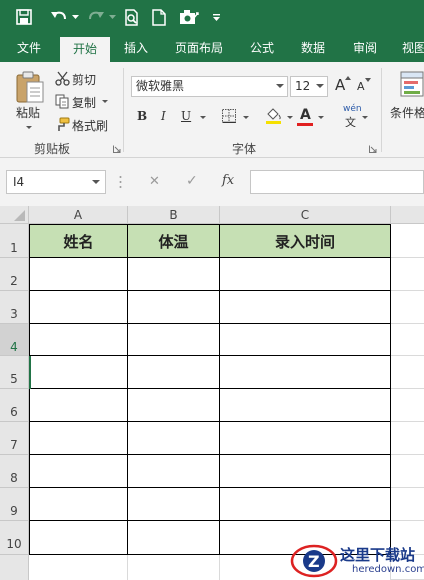 The height and width of the screenshot is (580, 424). I want to click on italic-button: I, so click(163, 116).